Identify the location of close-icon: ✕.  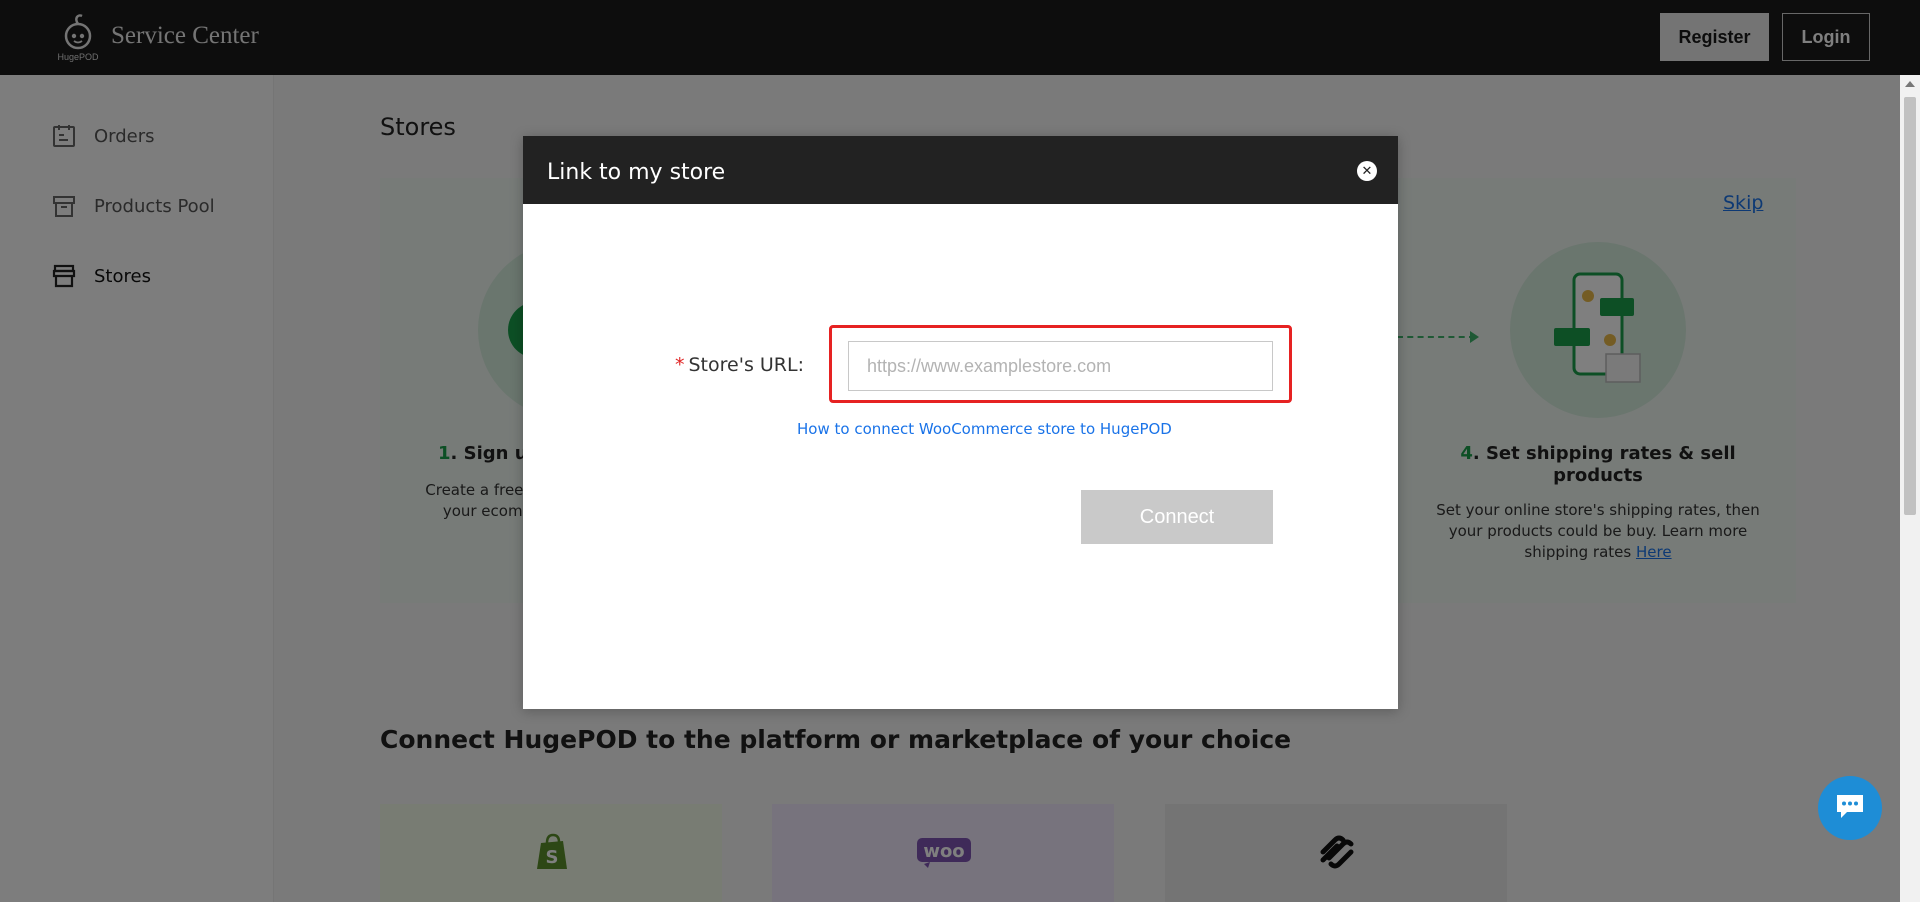
(1367, 171).